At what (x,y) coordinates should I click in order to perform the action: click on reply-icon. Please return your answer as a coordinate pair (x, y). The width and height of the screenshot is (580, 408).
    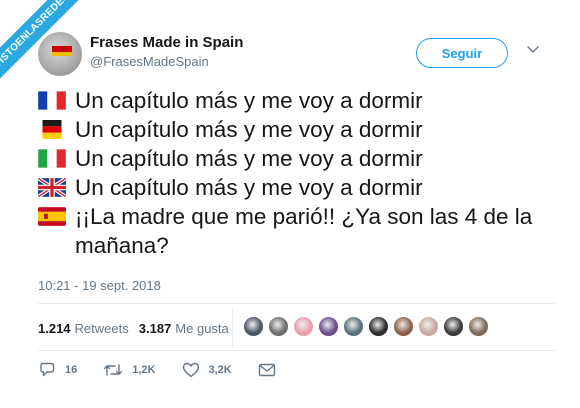
    Looking at the image, I should click on (47, 369).